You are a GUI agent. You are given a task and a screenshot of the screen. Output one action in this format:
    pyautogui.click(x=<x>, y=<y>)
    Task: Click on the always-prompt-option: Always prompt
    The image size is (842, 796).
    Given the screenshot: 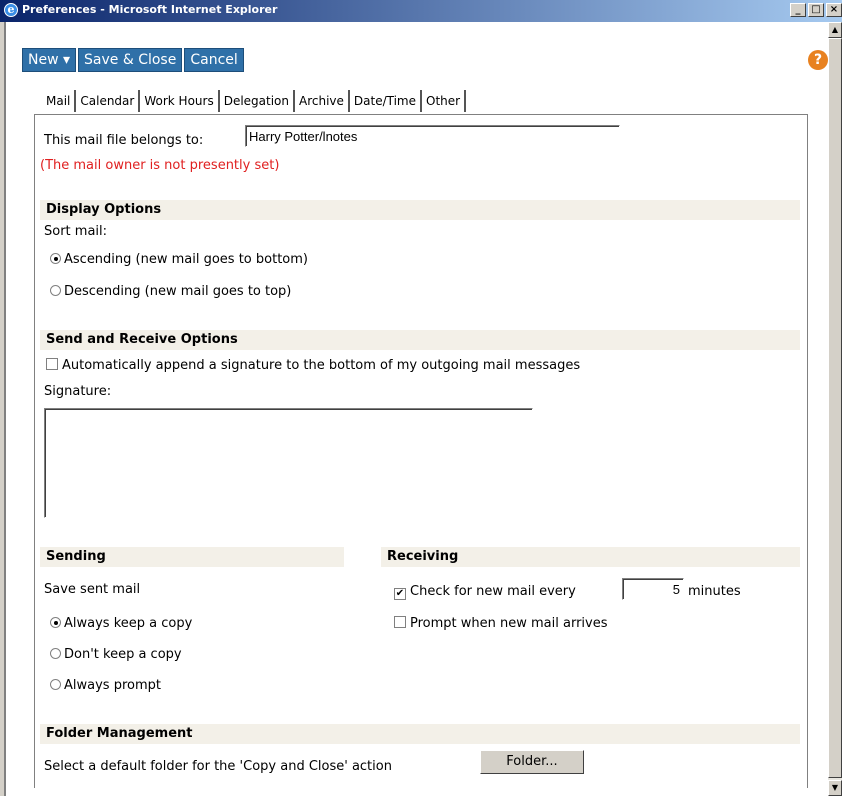 What is the action you would take?
    pyautogui.click(x=105, y=685)
    